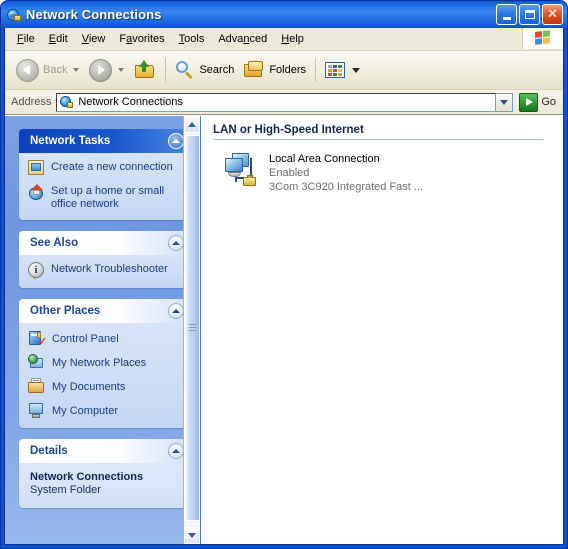 This screenshot has height=549, width=568. I want to click on task-network-troubleshooter: i Network Troubleshooter, so click(104, 271).